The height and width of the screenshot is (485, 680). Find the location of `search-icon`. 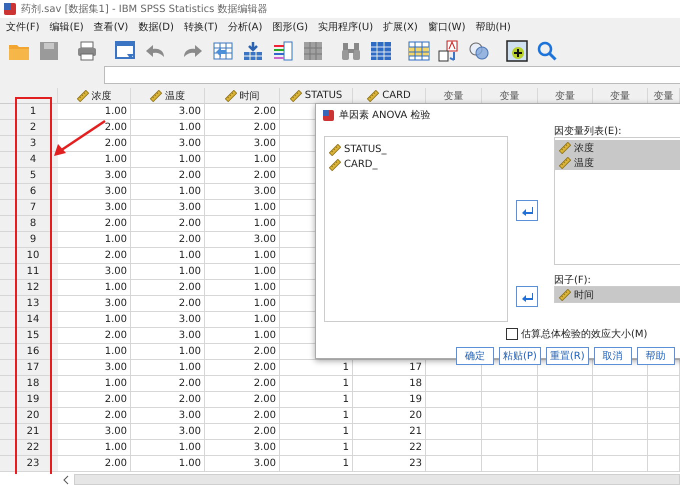

search-icon is located at coordinates (547, 51).